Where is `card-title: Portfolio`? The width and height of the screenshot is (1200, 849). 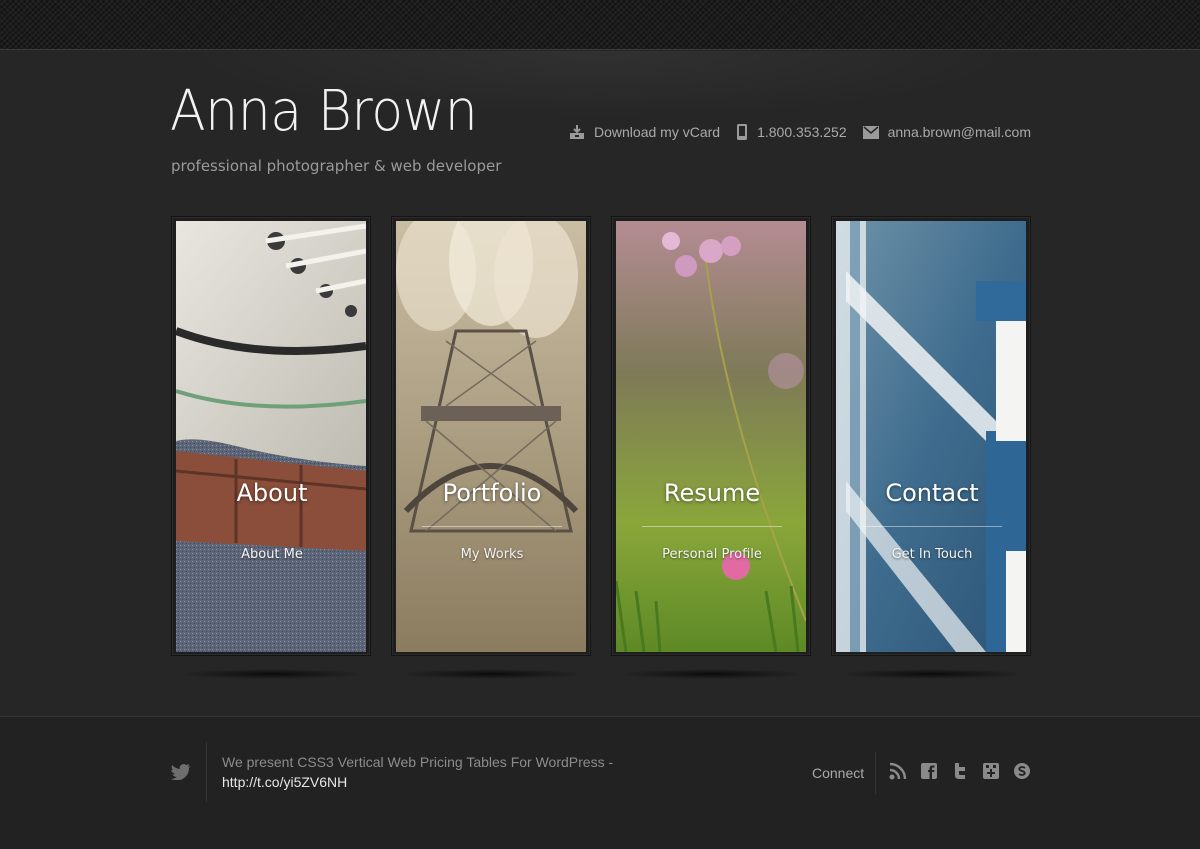
card-title: Portfolio is located at coordinates (492, 493).